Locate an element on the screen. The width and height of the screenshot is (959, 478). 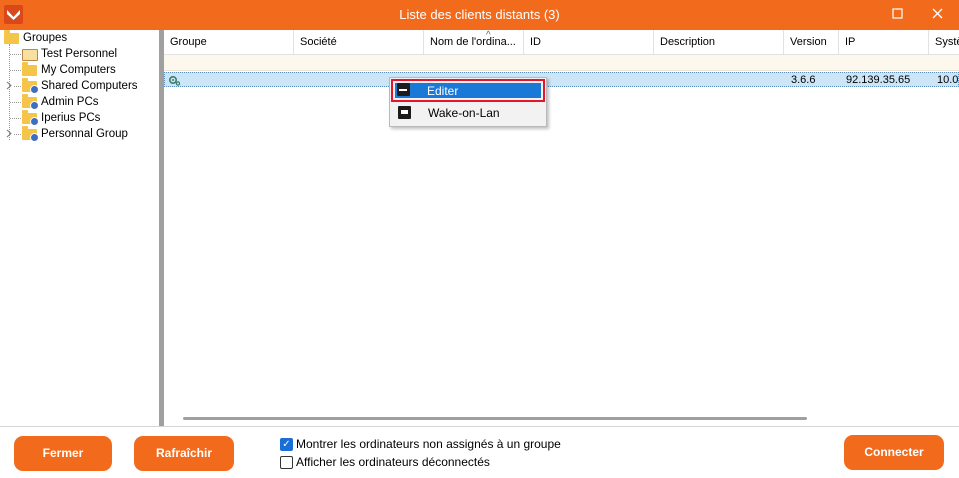
title-bar: Liste des clients distants (3) is located at coordinates (479, 15).